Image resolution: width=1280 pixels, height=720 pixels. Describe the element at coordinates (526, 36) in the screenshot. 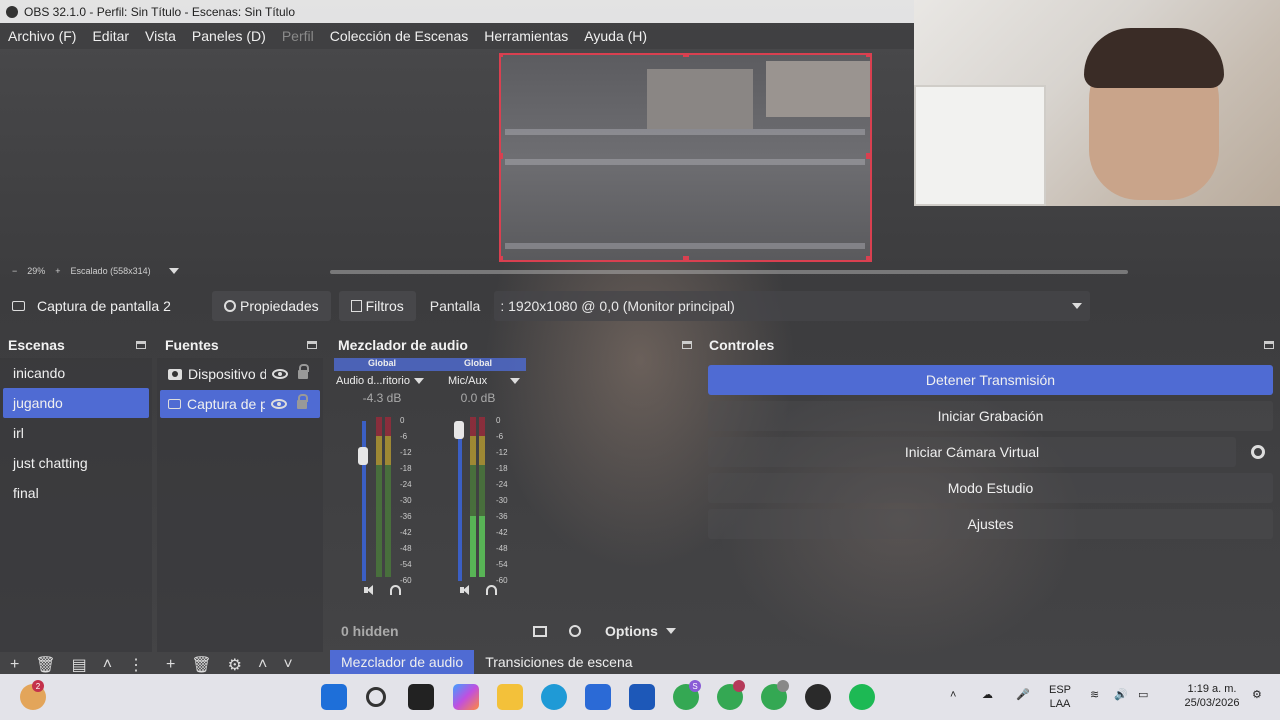

I see `menu-herramientas: Herramientas` at that location.